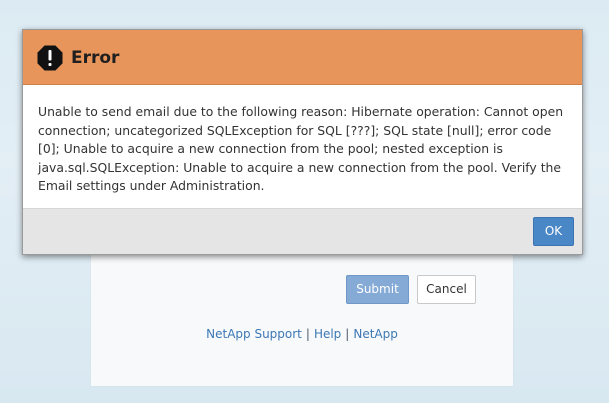  I want to click on submit-button: Submit, so click(377, 289).